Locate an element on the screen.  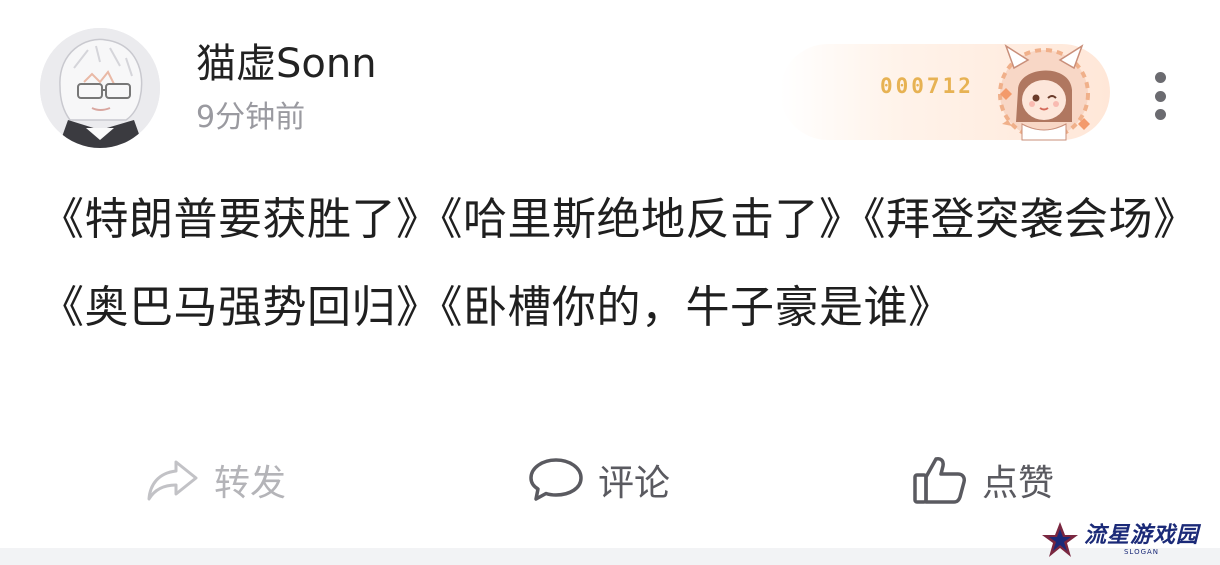
like-button: 点赞 is located at coordinates (983, 480).